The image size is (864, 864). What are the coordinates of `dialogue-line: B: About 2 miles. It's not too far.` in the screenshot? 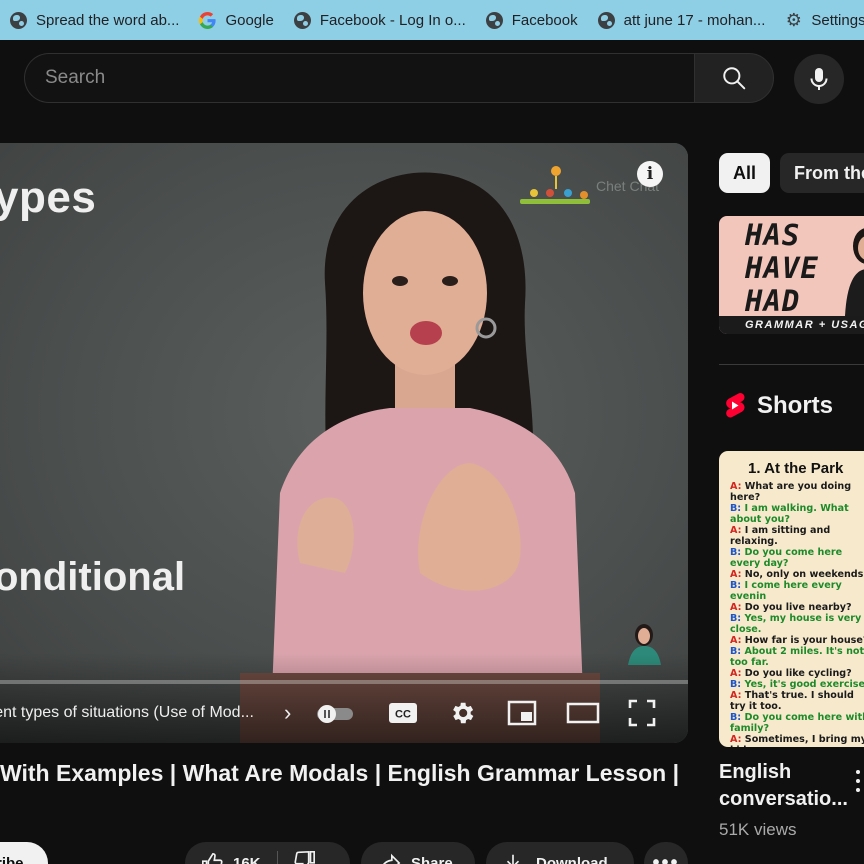 It's located at (797, 657).